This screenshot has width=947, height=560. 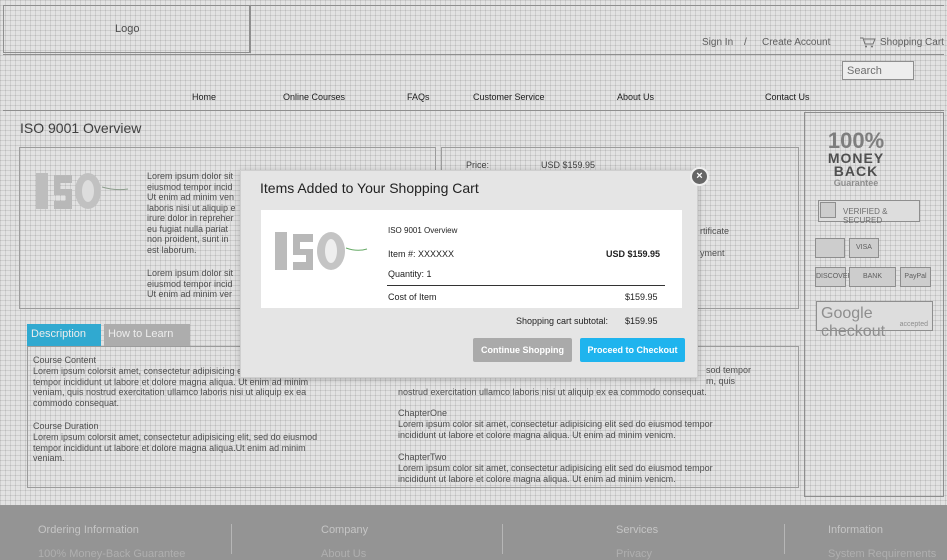 What do you see at coordinates (699, 176) in the screenshot?
I see `close-icon: ×` at bounding box center [699, 176].